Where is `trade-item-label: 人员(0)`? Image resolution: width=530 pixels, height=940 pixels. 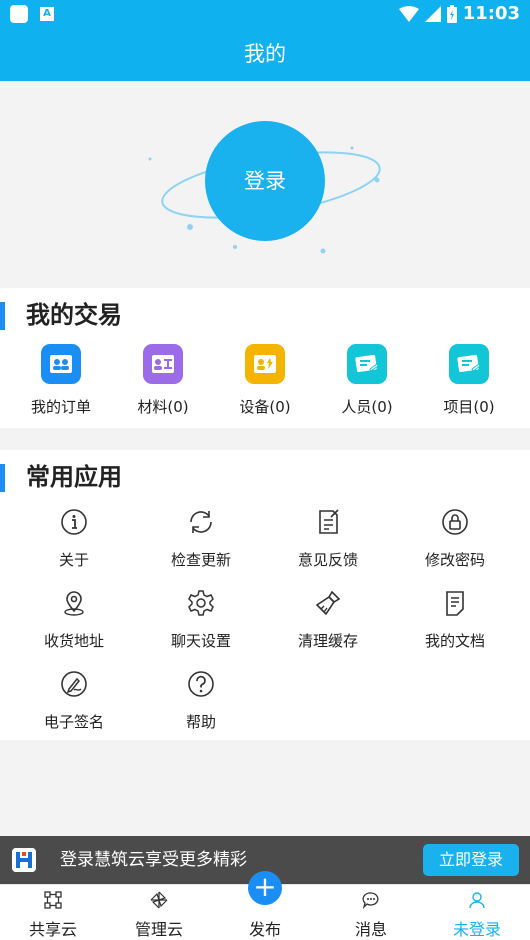
trade-item-label: 人员(0) is located at coordinates (367, 407).